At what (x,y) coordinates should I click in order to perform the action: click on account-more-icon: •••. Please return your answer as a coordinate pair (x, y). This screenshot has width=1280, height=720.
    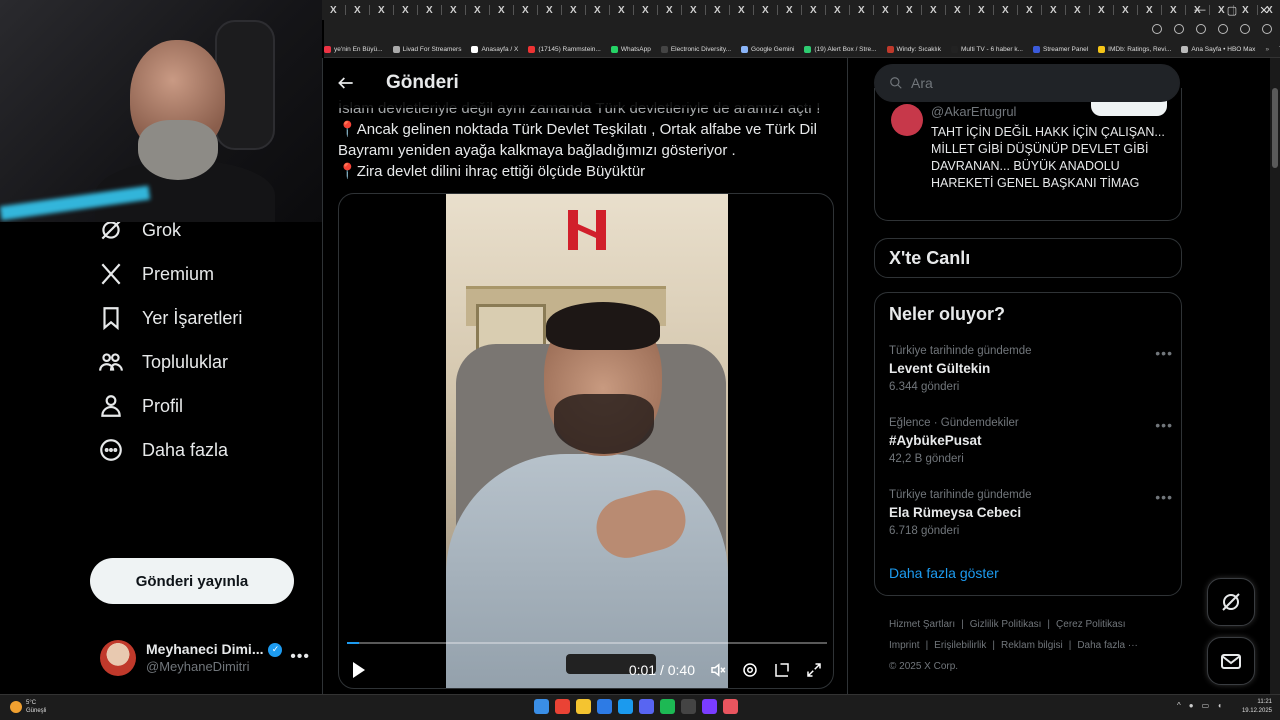
    Looking at the image, I should click on (300, 657).